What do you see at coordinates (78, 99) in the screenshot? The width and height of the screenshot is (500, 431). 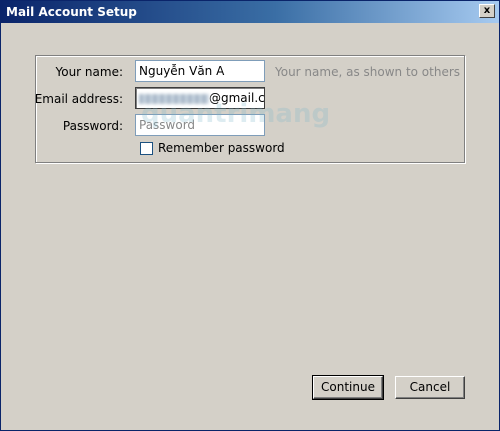 I see `email-address-label: Email address:` at bounding box center [78, 99].